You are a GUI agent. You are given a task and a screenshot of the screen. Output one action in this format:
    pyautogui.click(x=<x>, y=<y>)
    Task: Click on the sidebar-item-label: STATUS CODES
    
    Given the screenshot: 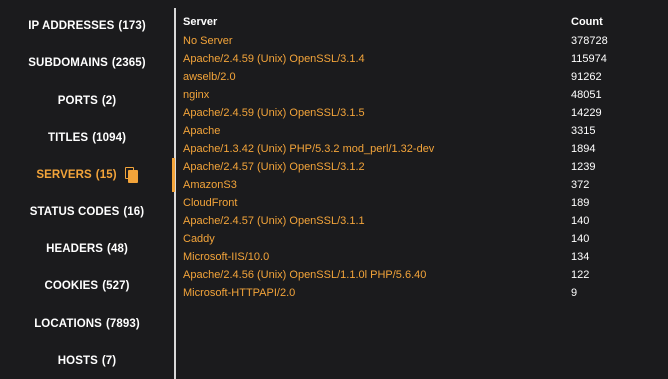 What is the action you would take?
    pyautogui.click(x=74, y=212)
    